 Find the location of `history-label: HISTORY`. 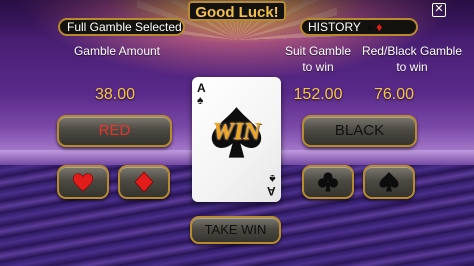

history-label: HISTORY is located at coordinates (334, 27).